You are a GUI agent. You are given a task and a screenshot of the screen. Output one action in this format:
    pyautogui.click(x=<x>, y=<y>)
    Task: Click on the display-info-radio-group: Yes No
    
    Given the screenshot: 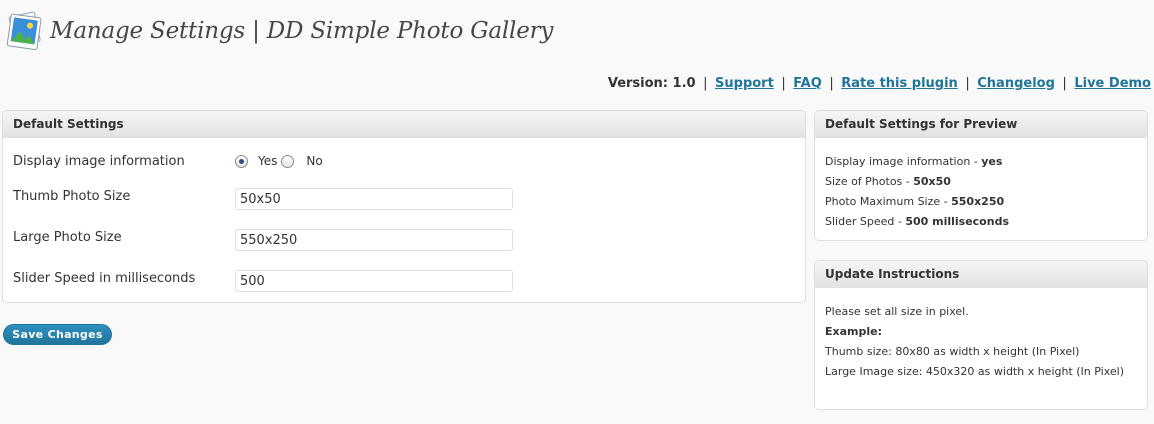 What is the action you would take?
    pyautogui.click(x=279, y=161)
    